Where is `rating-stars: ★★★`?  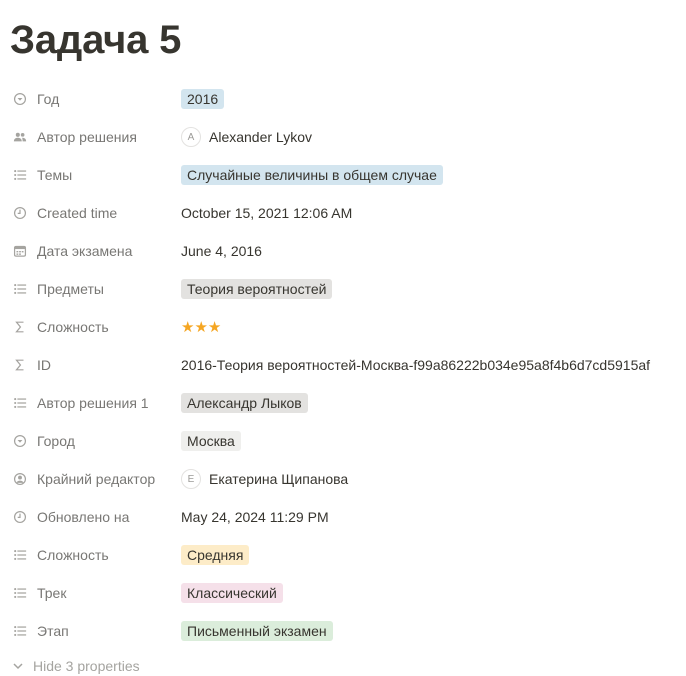 rating-stars: ★★★ is located at coordinates (201, 327).